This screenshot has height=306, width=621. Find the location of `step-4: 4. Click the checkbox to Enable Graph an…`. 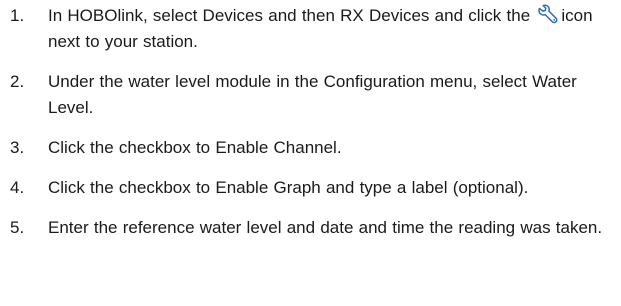

step-4: 4. Click the checkbox to Enable Graph an… is located at coordinates (312, 188).